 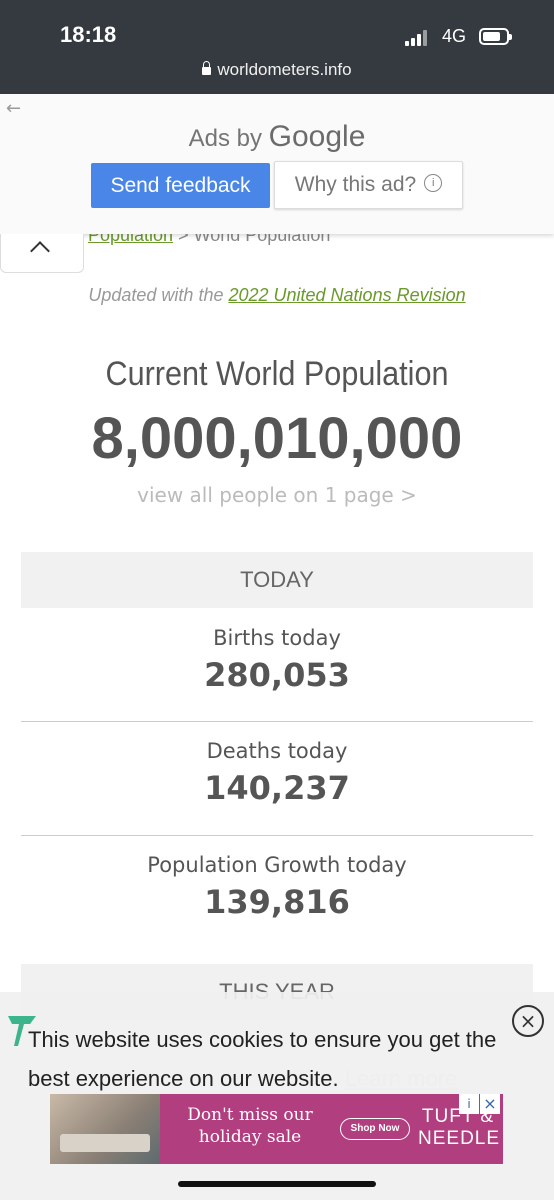 I want to click on ads-by-label: Ads by, so click(x=225, y=138).